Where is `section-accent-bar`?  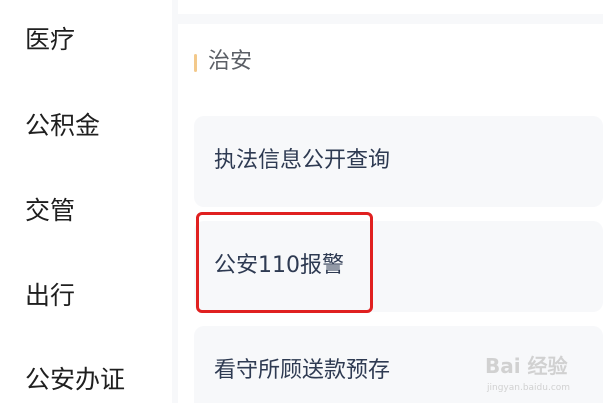 section-accent-bar is located at coordinates (195, 63).